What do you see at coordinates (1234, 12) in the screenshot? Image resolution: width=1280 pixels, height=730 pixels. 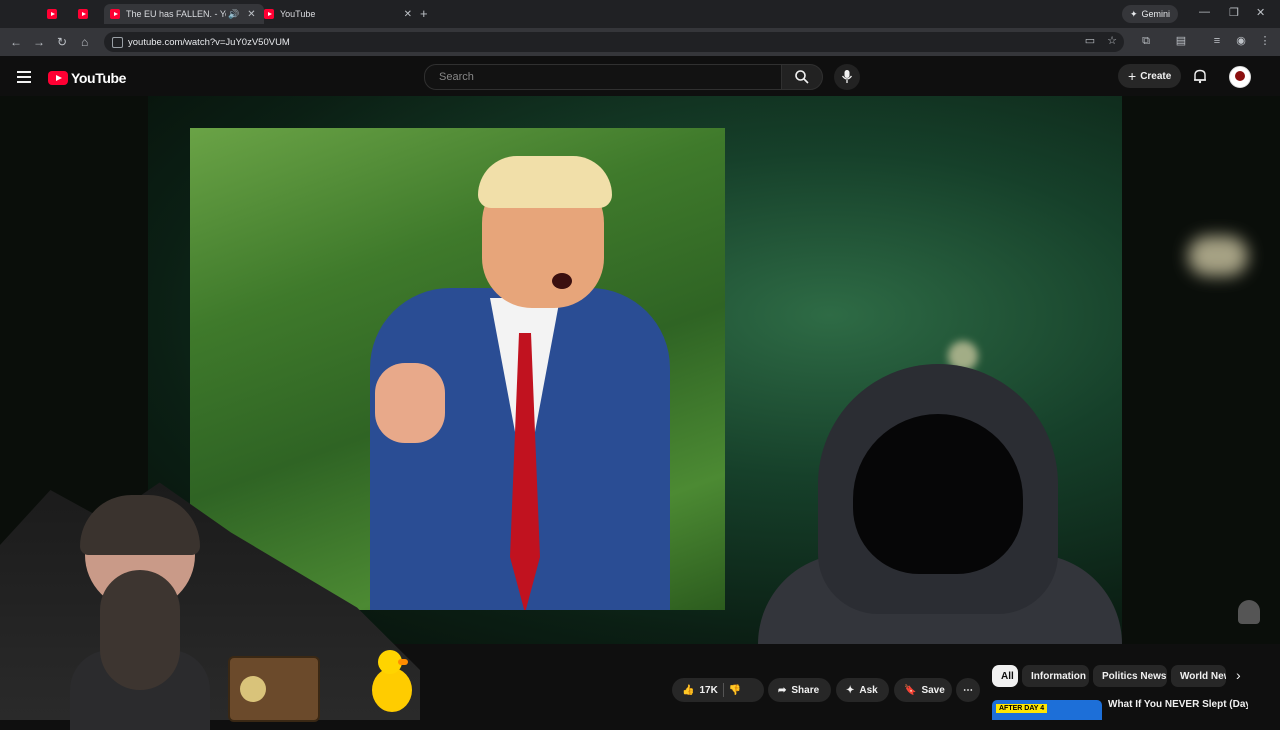 I see `restore-icon: ❐` at bounding box center [1234, 12].